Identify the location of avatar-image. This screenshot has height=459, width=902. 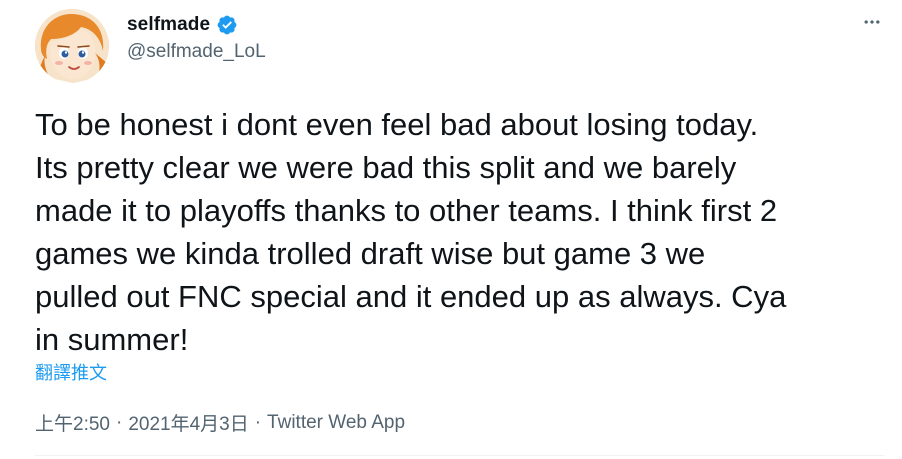
(72, 46).